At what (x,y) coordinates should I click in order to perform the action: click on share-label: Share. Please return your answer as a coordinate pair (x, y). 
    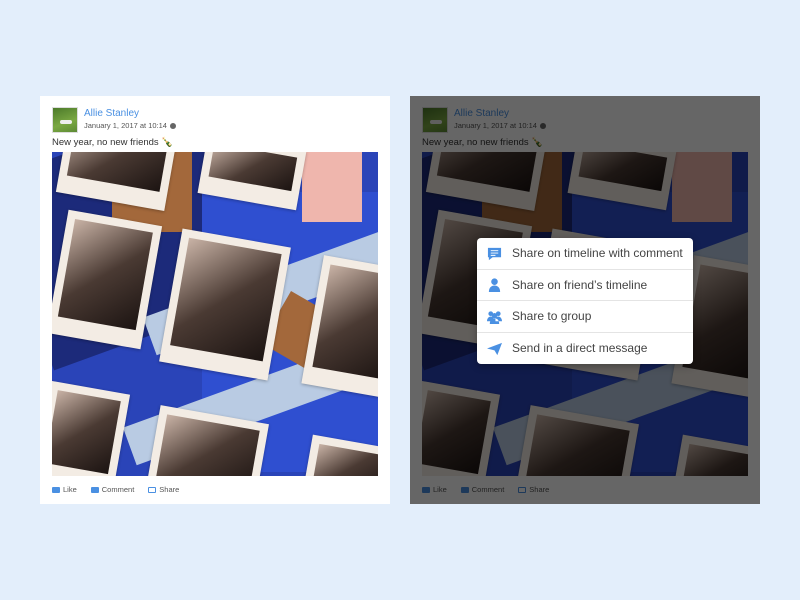
    Looking at the image, I should click on (169, 489).